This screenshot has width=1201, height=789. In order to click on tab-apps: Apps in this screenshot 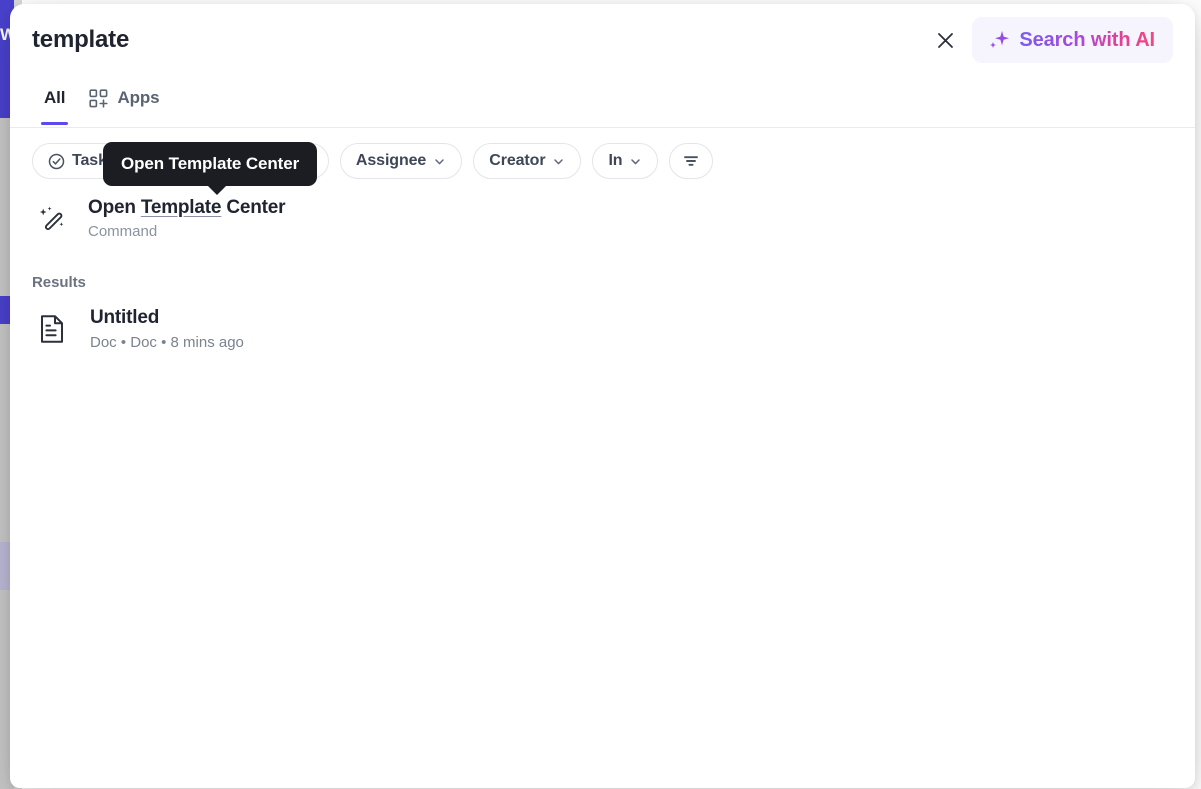, I will do `click(124, 98)`.